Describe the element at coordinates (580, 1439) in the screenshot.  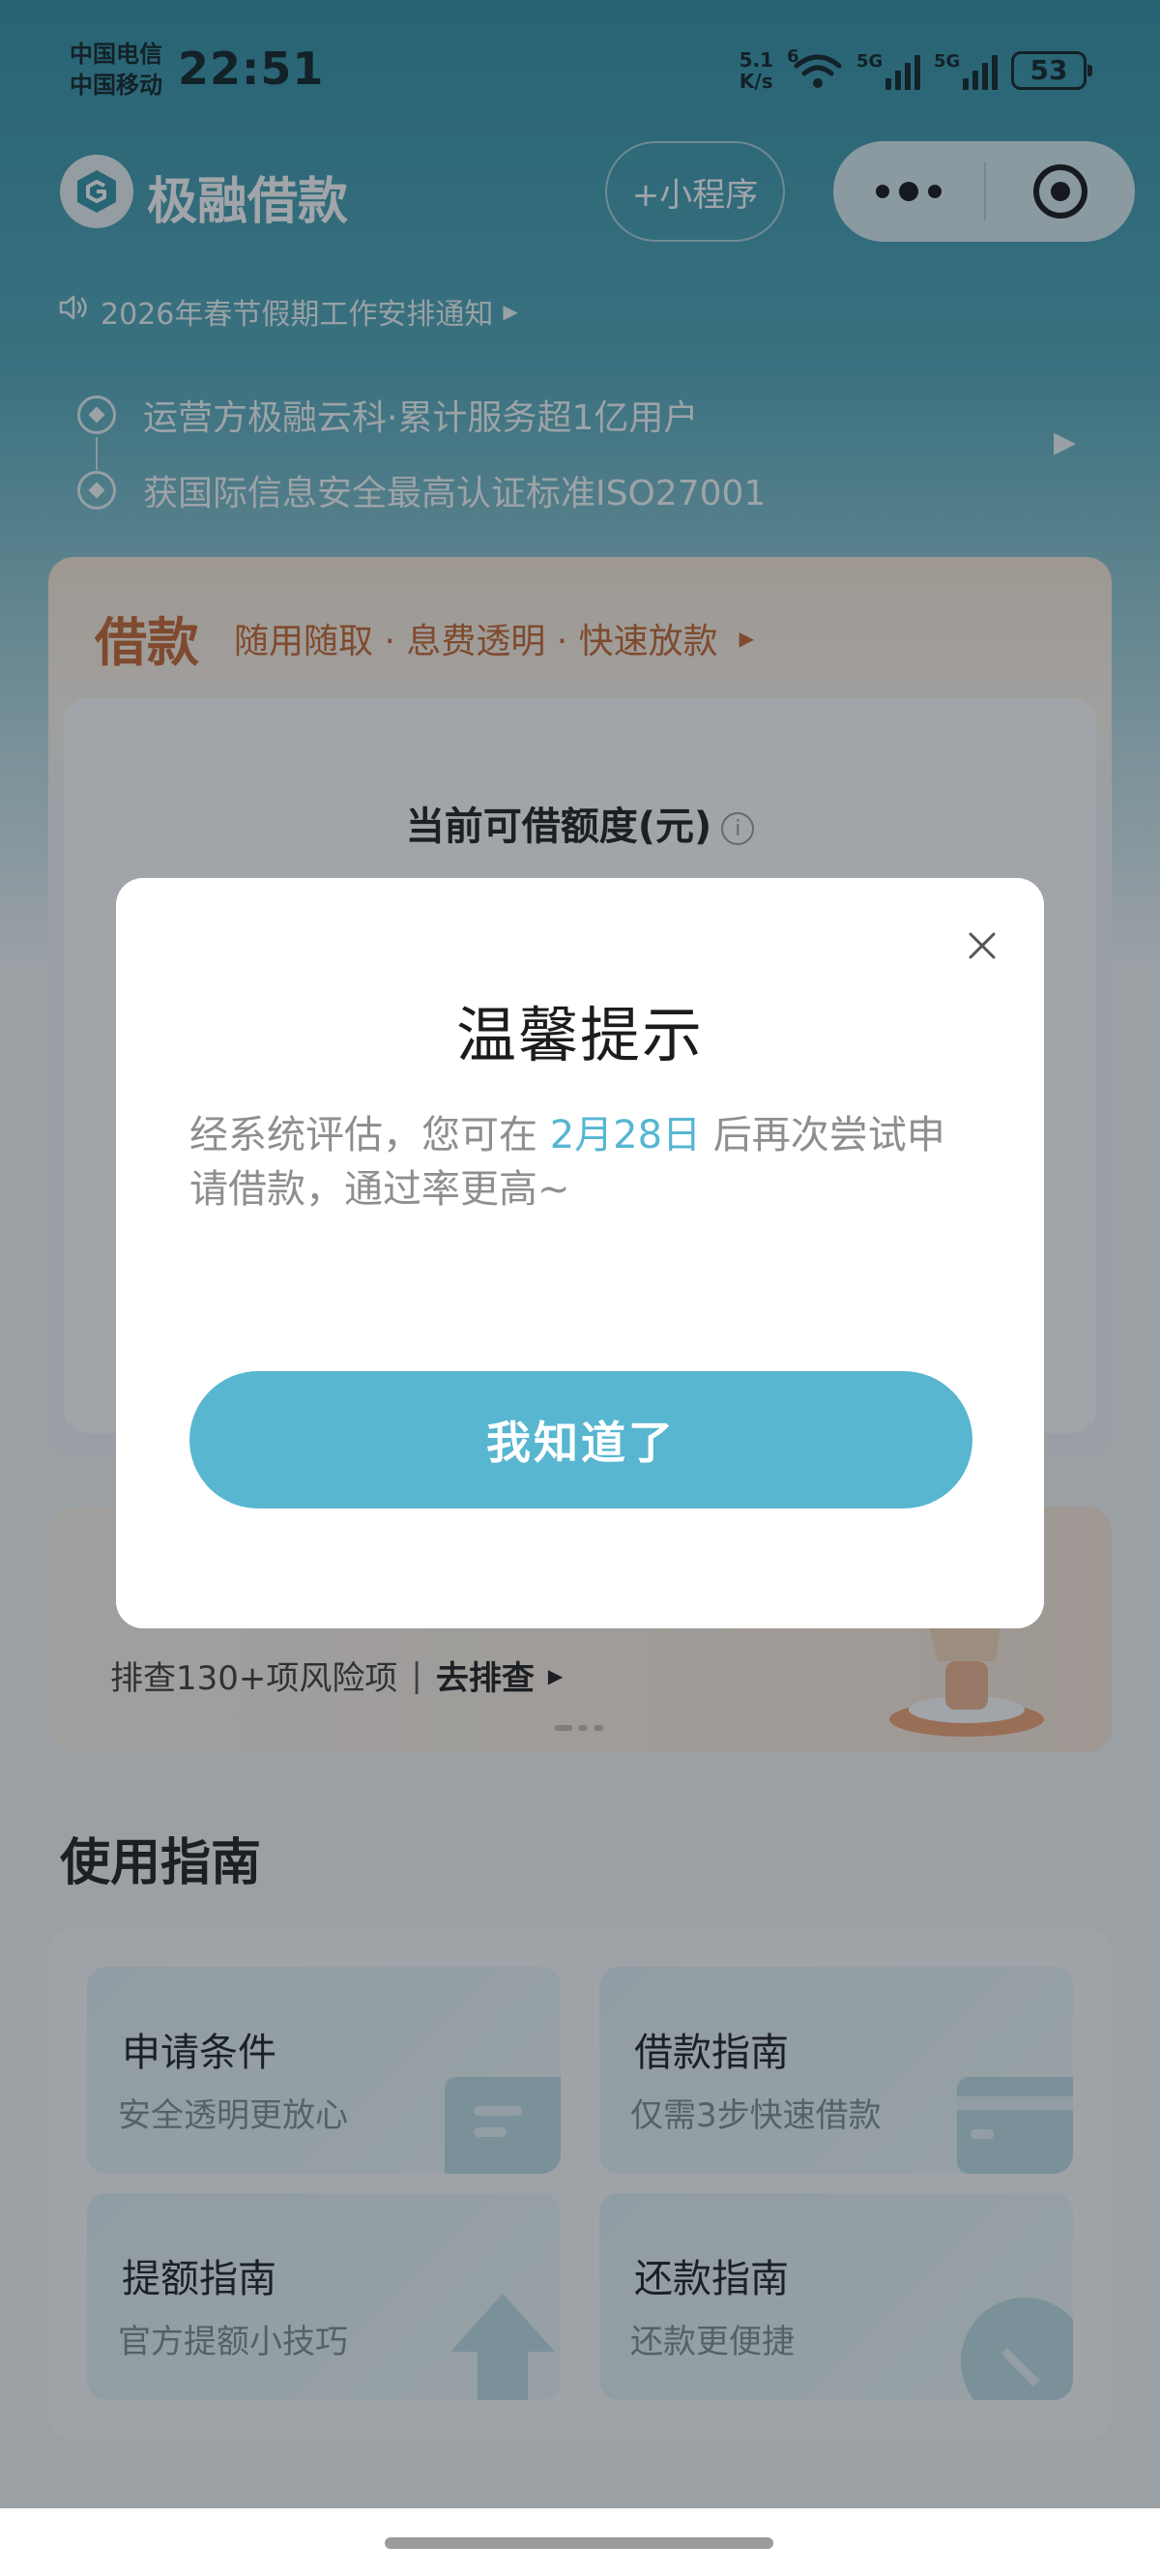
I see `confirm-button: 我知道了` at that location.